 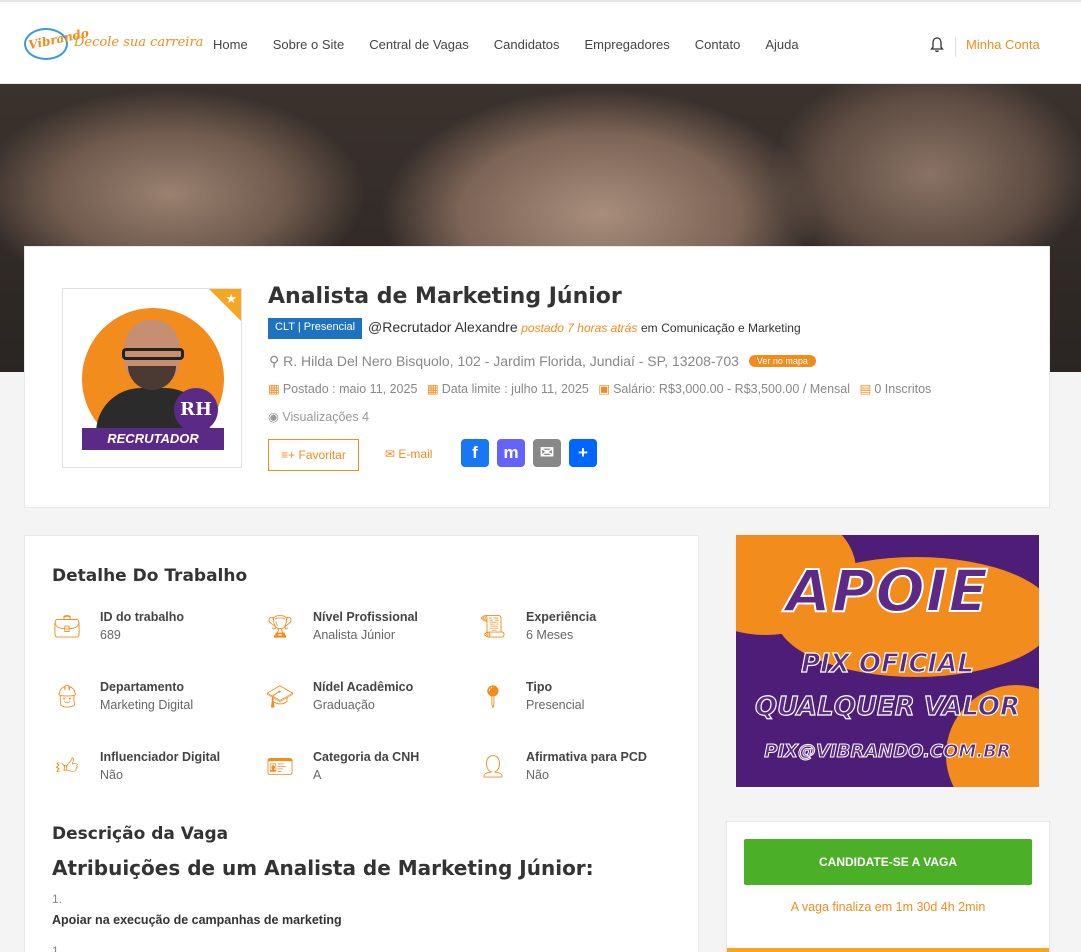 What do you see at coordinates (887, 591) in the screenshot?
I see `ad-headline: APOIE` at bounding box center [887, 591].